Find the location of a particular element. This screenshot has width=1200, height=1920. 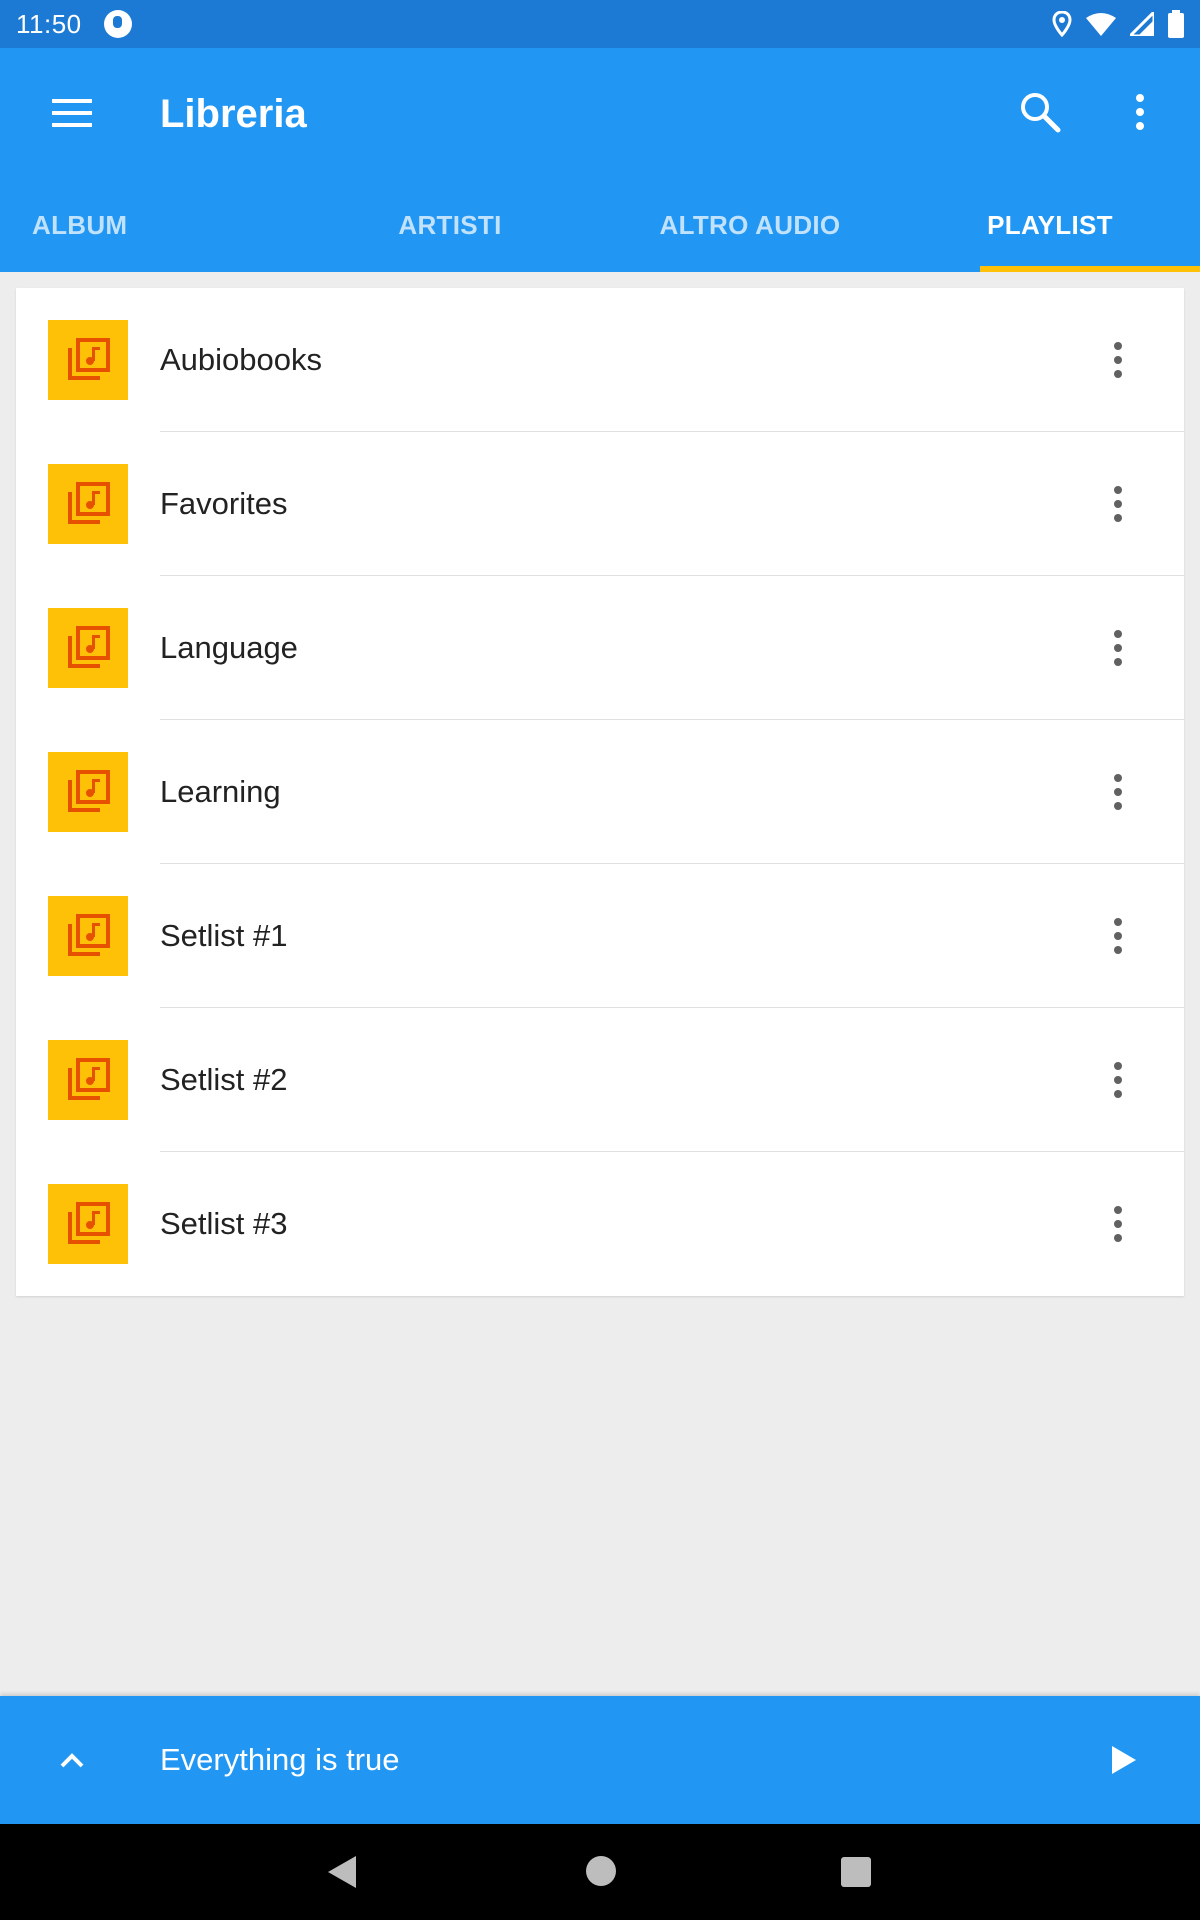

status-icons is located at coordinates (1118, 24).